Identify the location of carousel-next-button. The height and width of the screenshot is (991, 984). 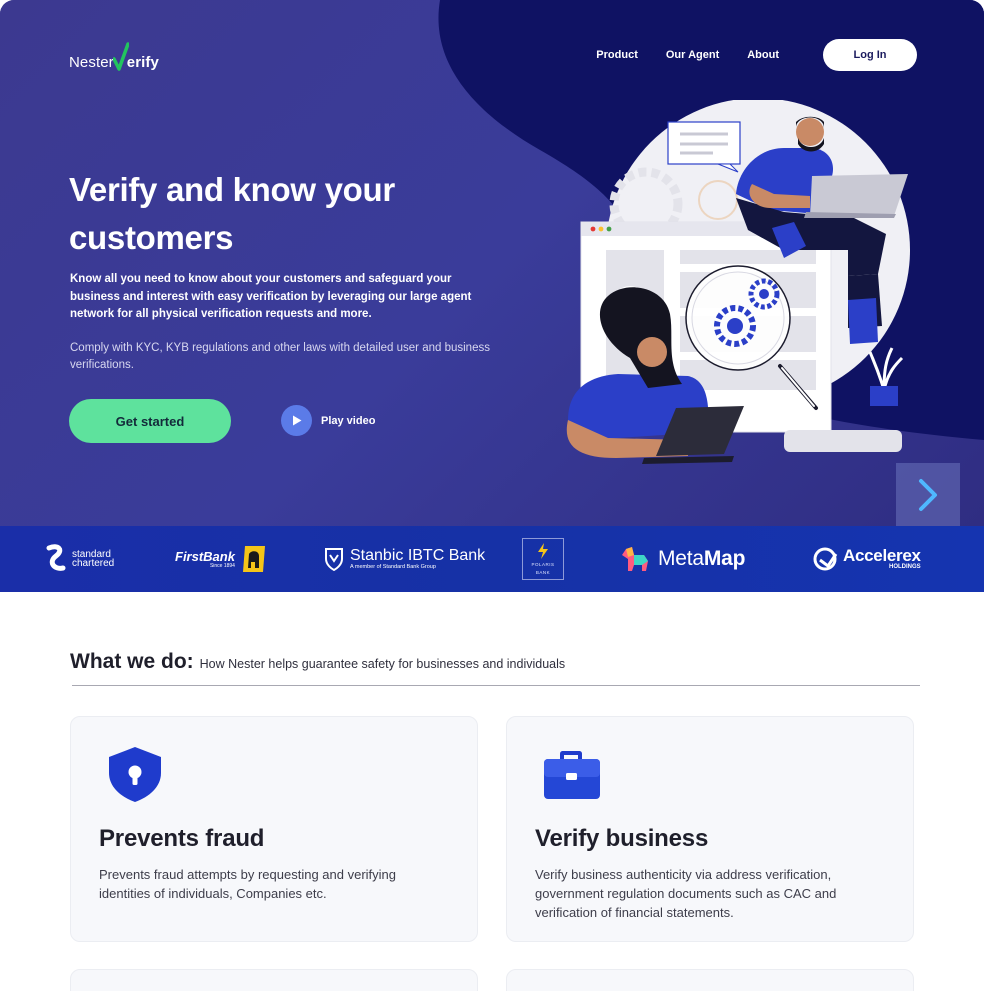
(928, 494).